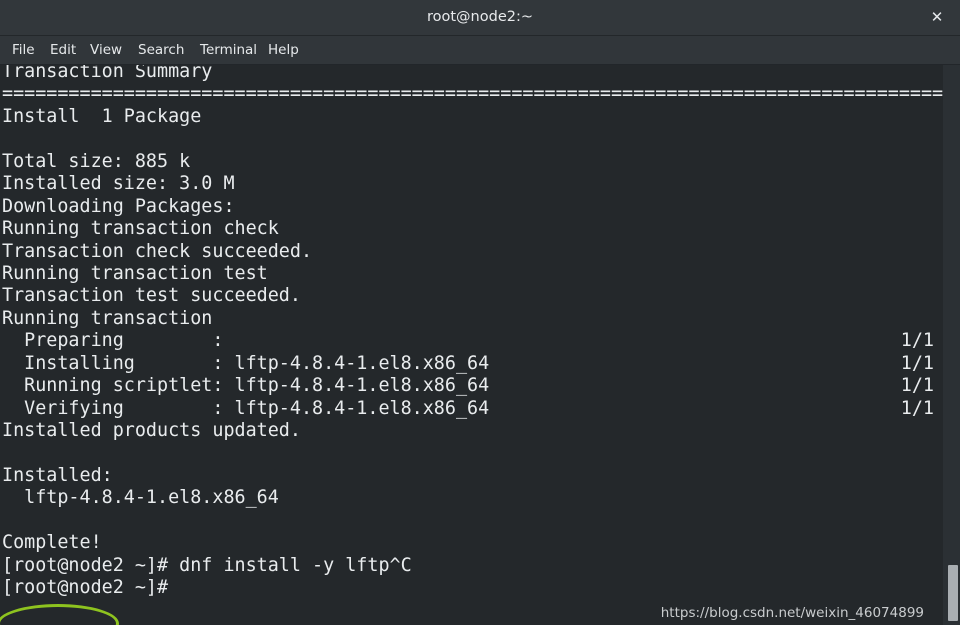 The height and width of the screenshot is (625, 960). Describe the element at coordinates (792, 613) in the screenshot. I see `watermark-url: https://blog.csdn.net/weixin_46074899` at that location.